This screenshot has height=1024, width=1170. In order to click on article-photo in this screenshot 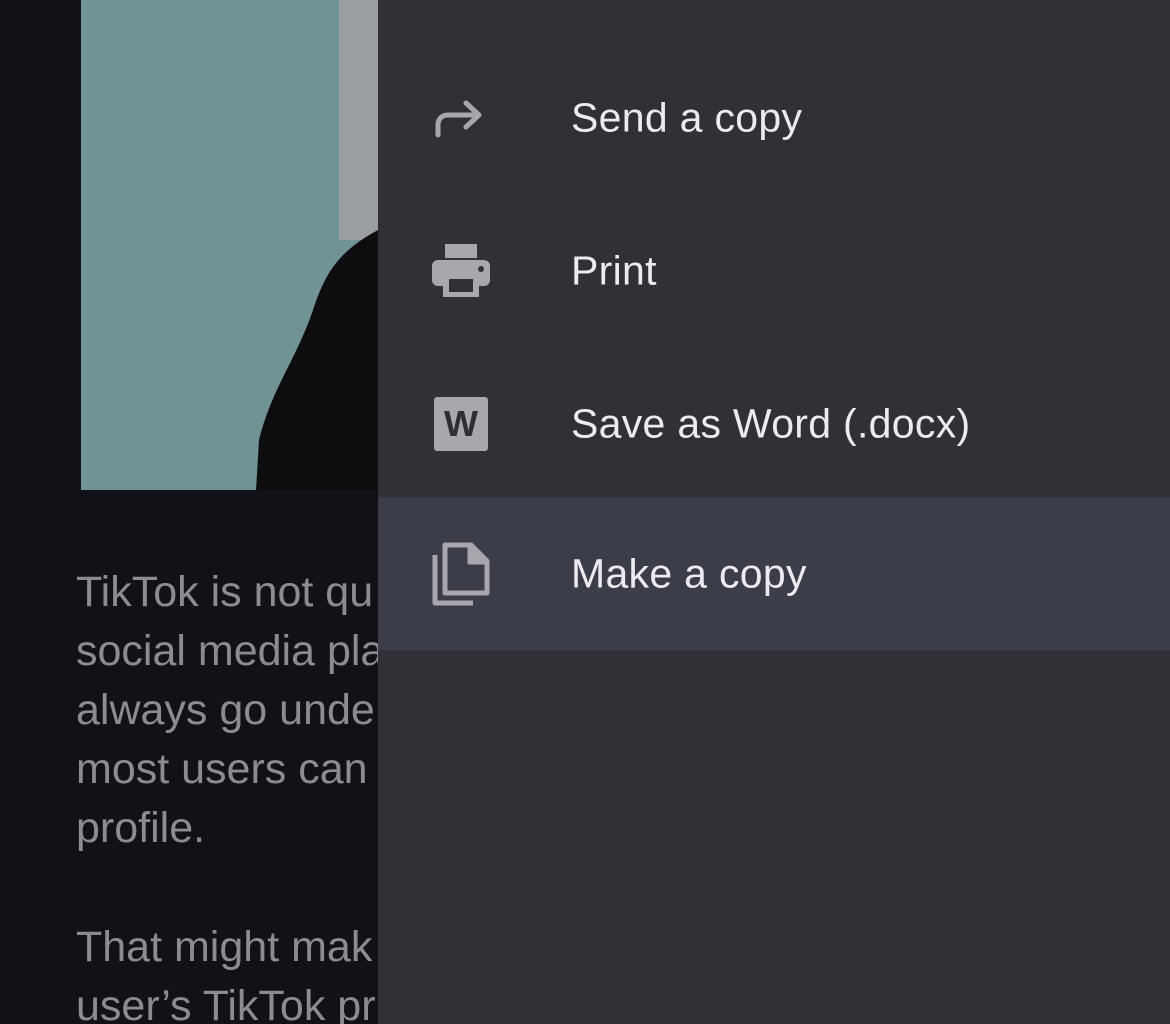, I will do `click(229, 245)`.